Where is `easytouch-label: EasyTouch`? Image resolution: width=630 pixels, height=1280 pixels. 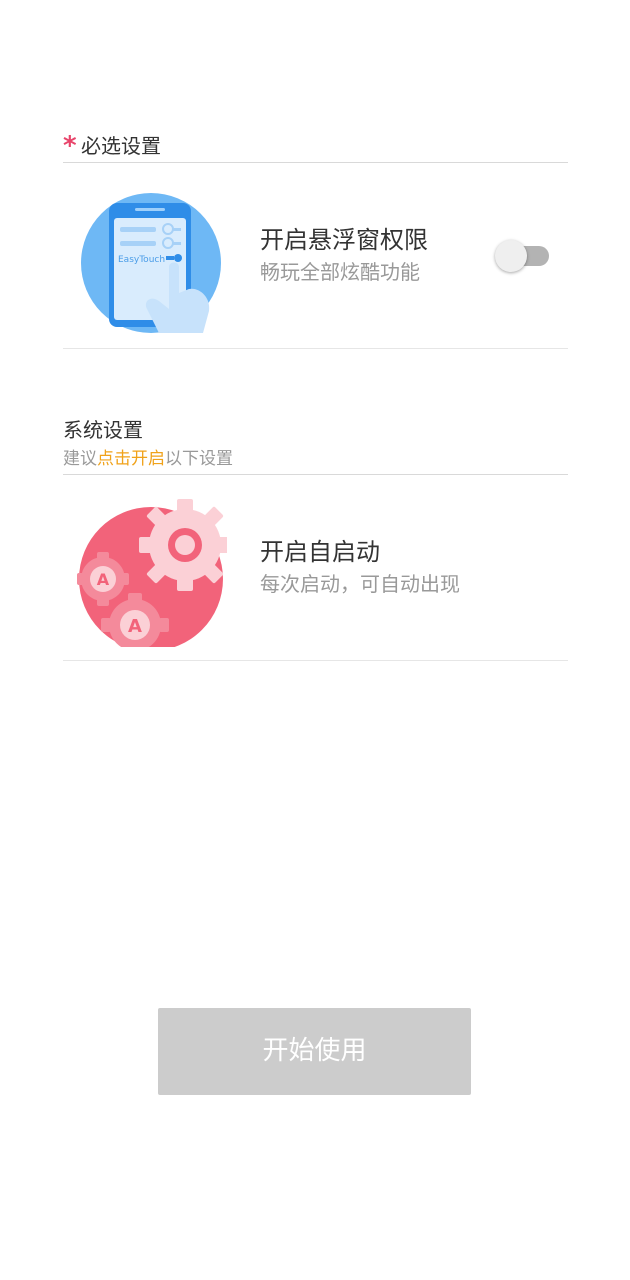
easytouch-label: EasyTouch is located at coordinates (141, 260).